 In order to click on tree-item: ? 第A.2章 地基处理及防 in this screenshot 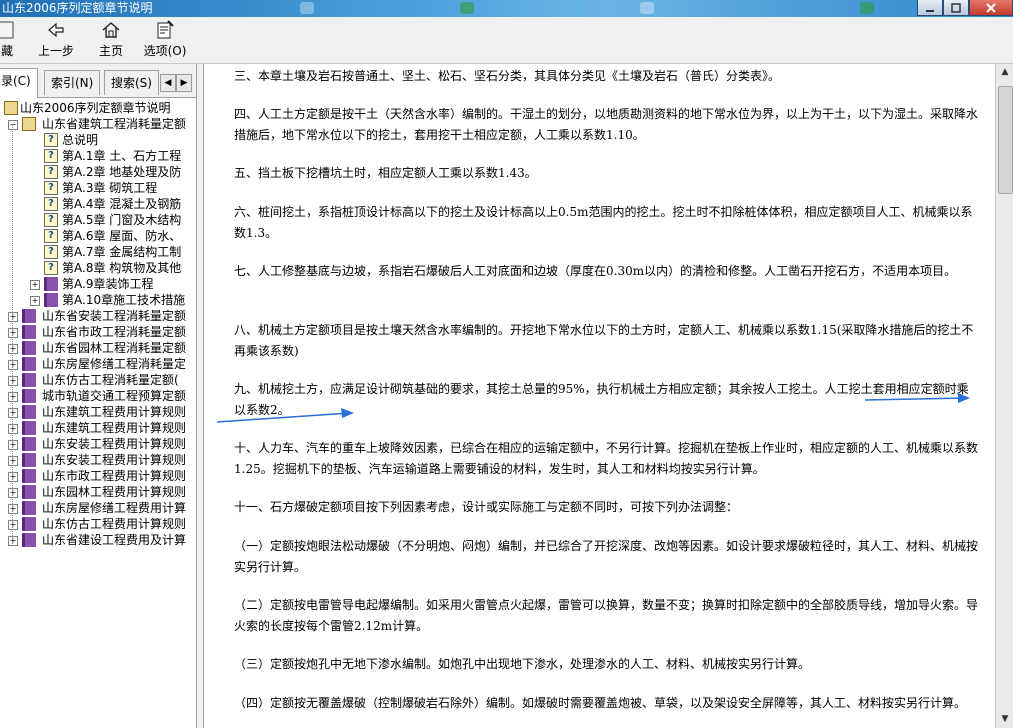, I will do `click(98, 172)`.